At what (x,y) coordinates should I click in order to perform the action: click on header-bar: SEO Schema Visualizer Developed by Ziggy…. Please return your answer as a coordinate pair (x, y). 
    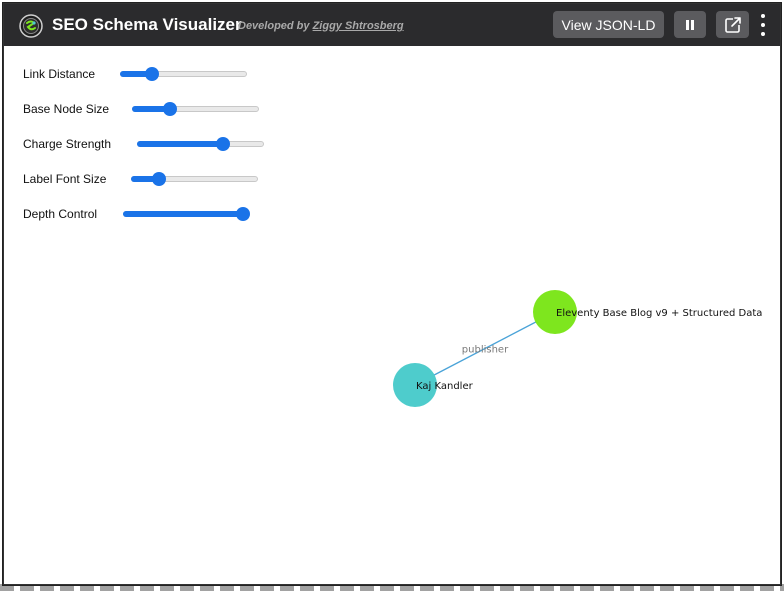
    Looking at the image, I should click on (392, 25).